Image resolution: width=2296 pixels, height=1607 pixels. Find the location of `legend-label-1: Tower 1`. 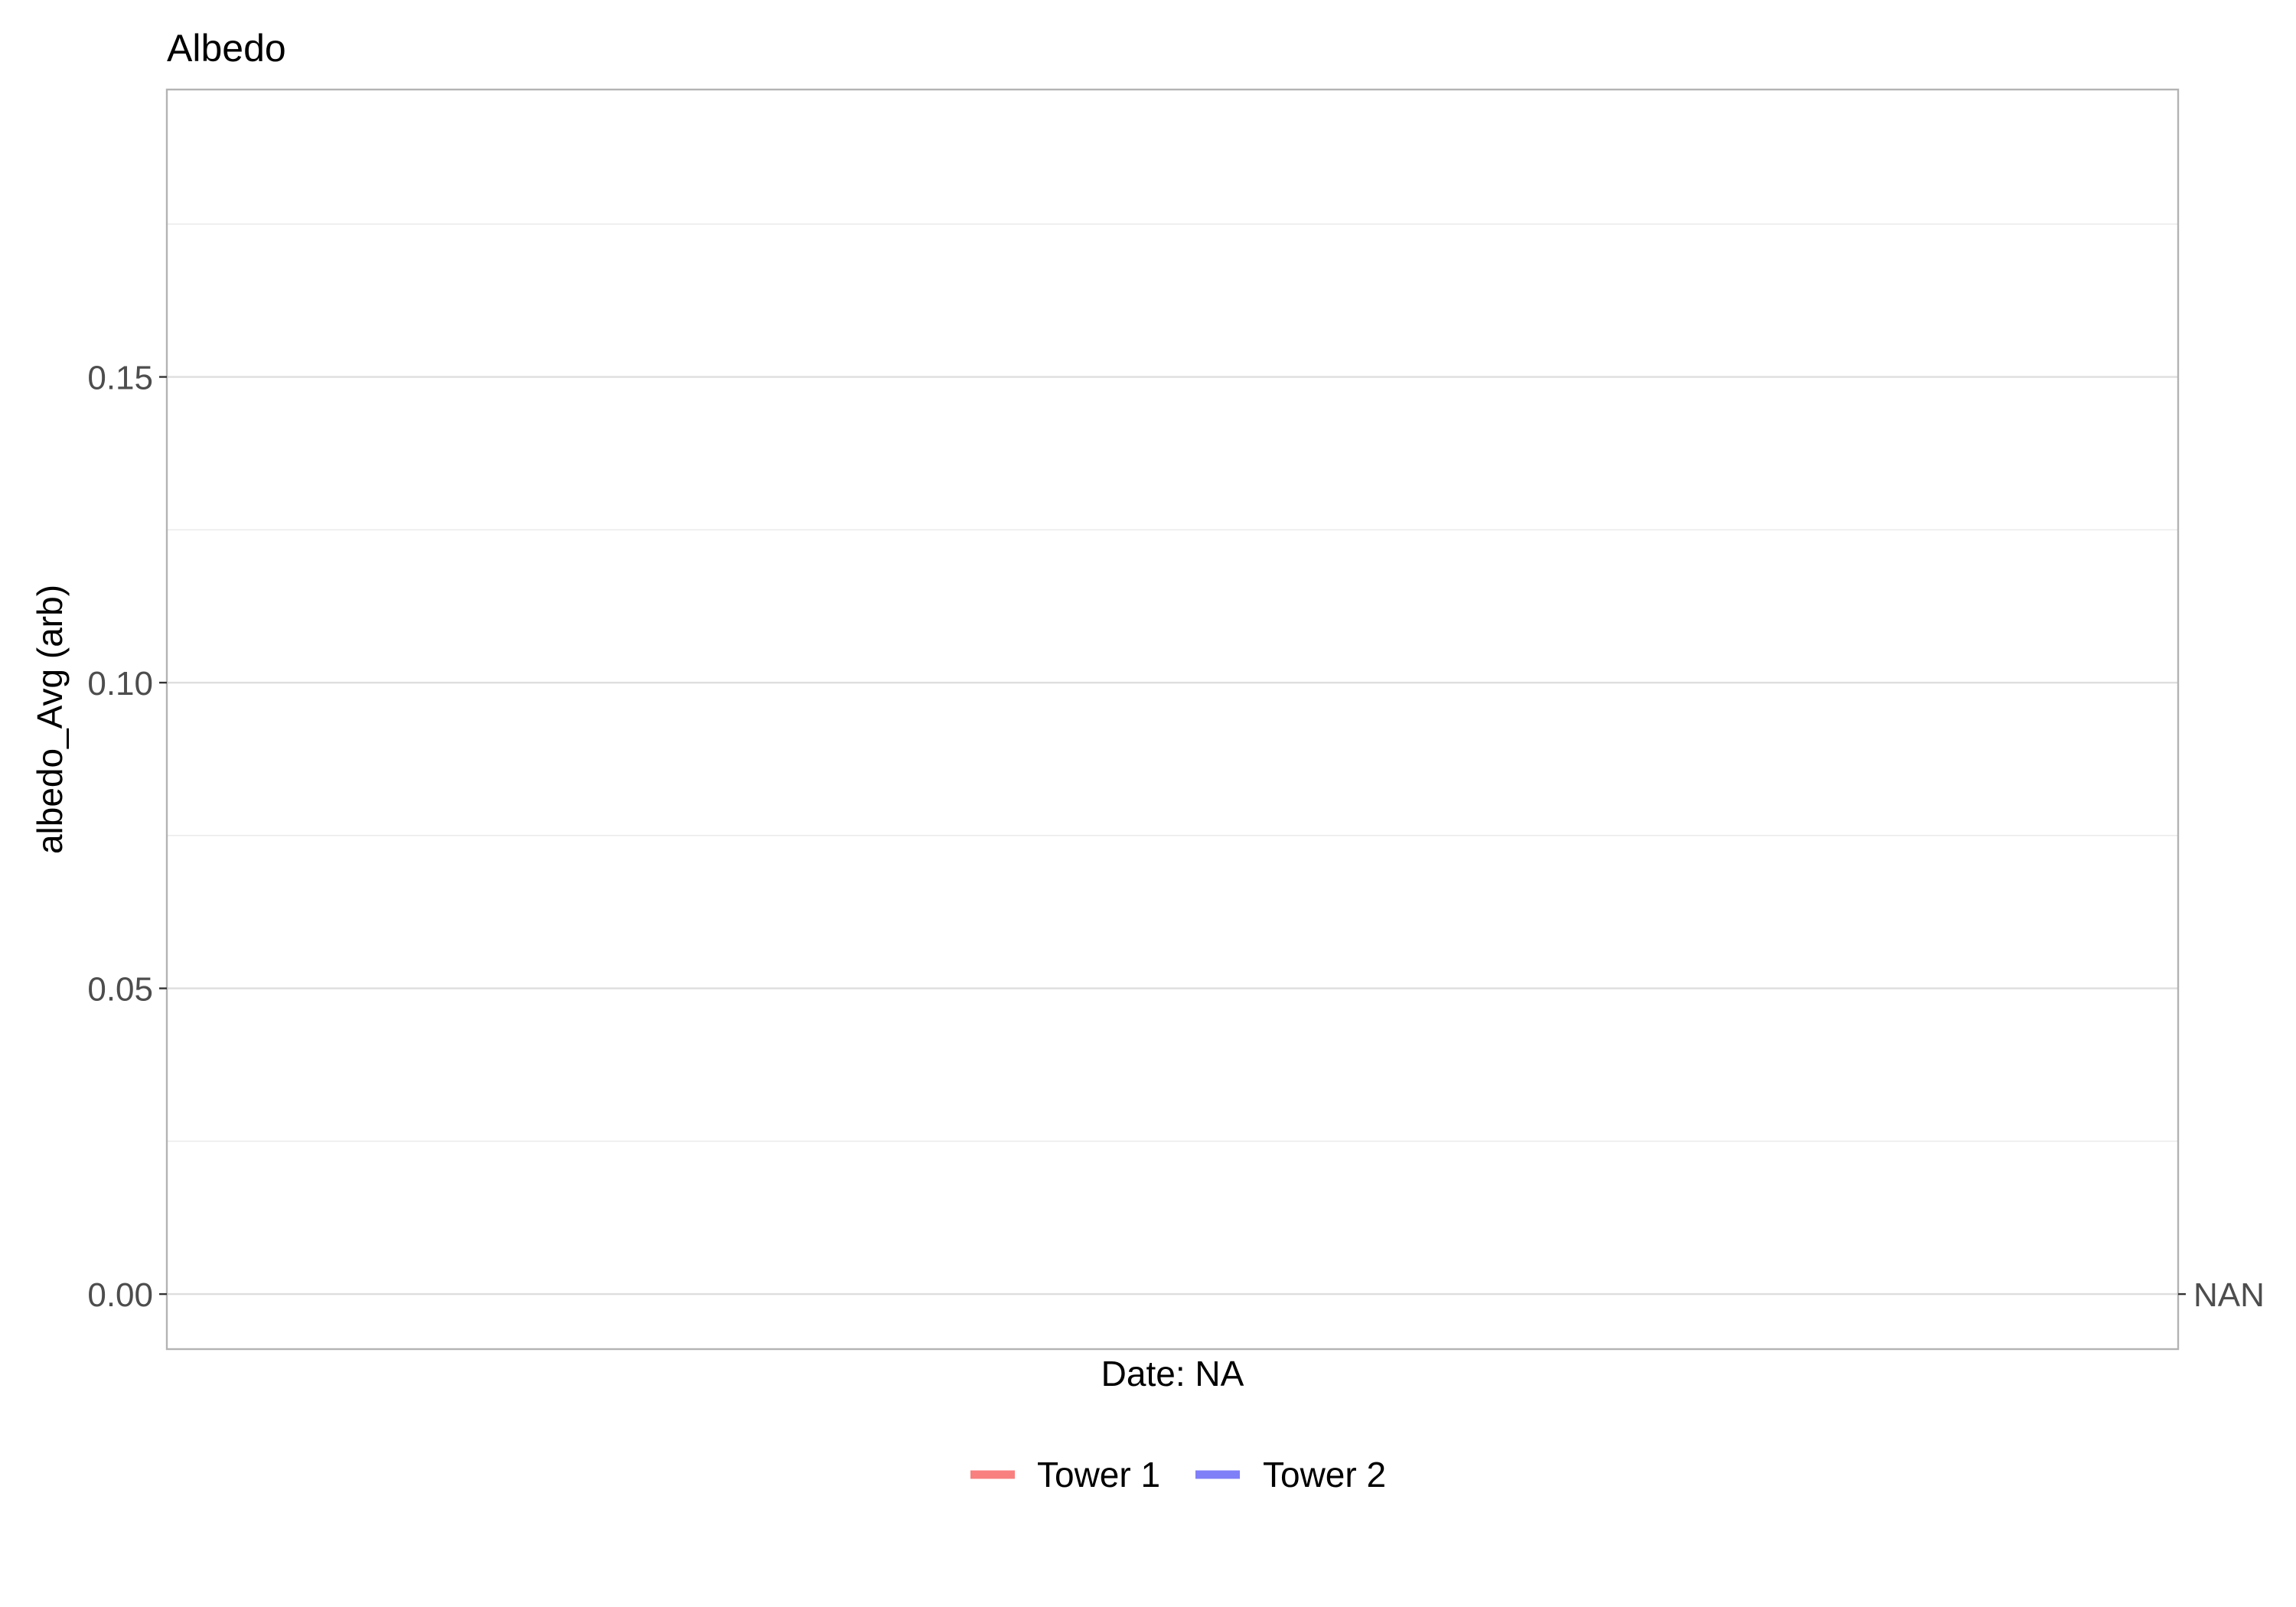

legend-label-1: Tower 1 is located at coordinates (1098, 1475).